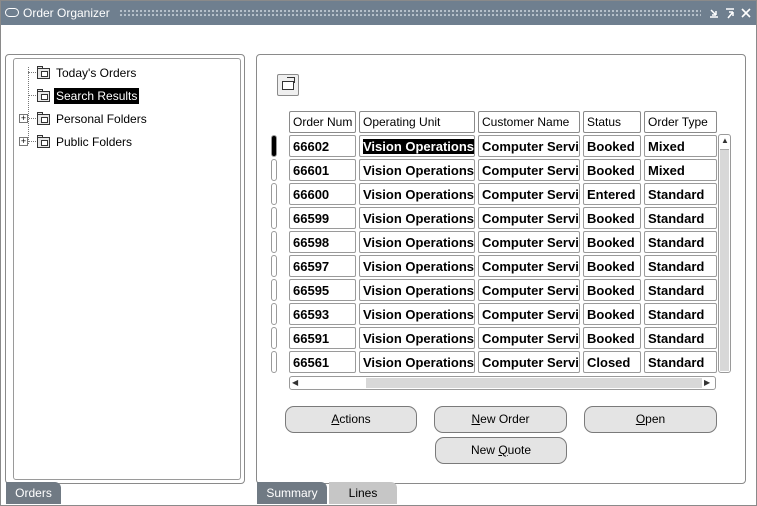 The width and height of the screenshot is (757, 506). Describe the element at coordinates (322, 146) in the screenshot. I see `order-num-cell: 66602` at that location.